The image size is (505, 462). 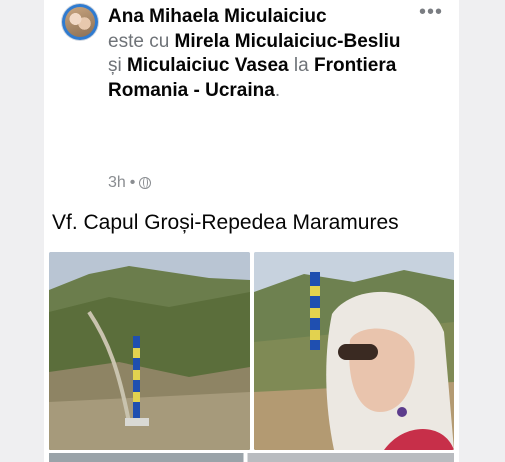 I want to click on more-options-icon: •••, so click(x=431, y=12).